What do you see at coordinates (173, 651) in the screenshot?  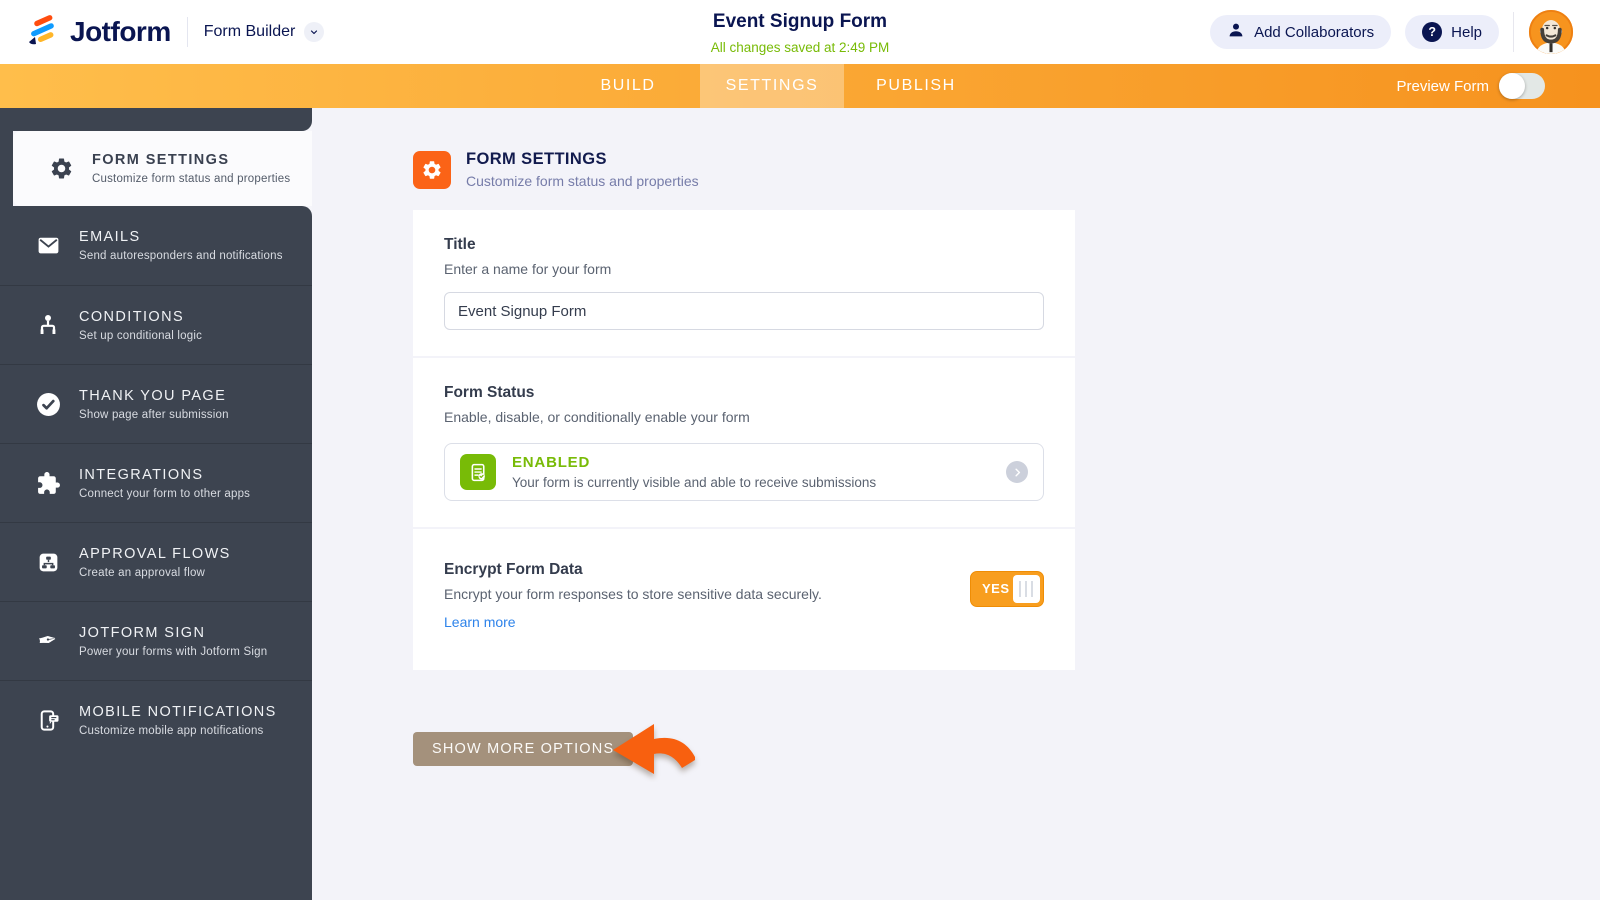 I see `sidebar-item-subtitle: Power your forms with Jotform Sign` at bounding box center [173, 651].